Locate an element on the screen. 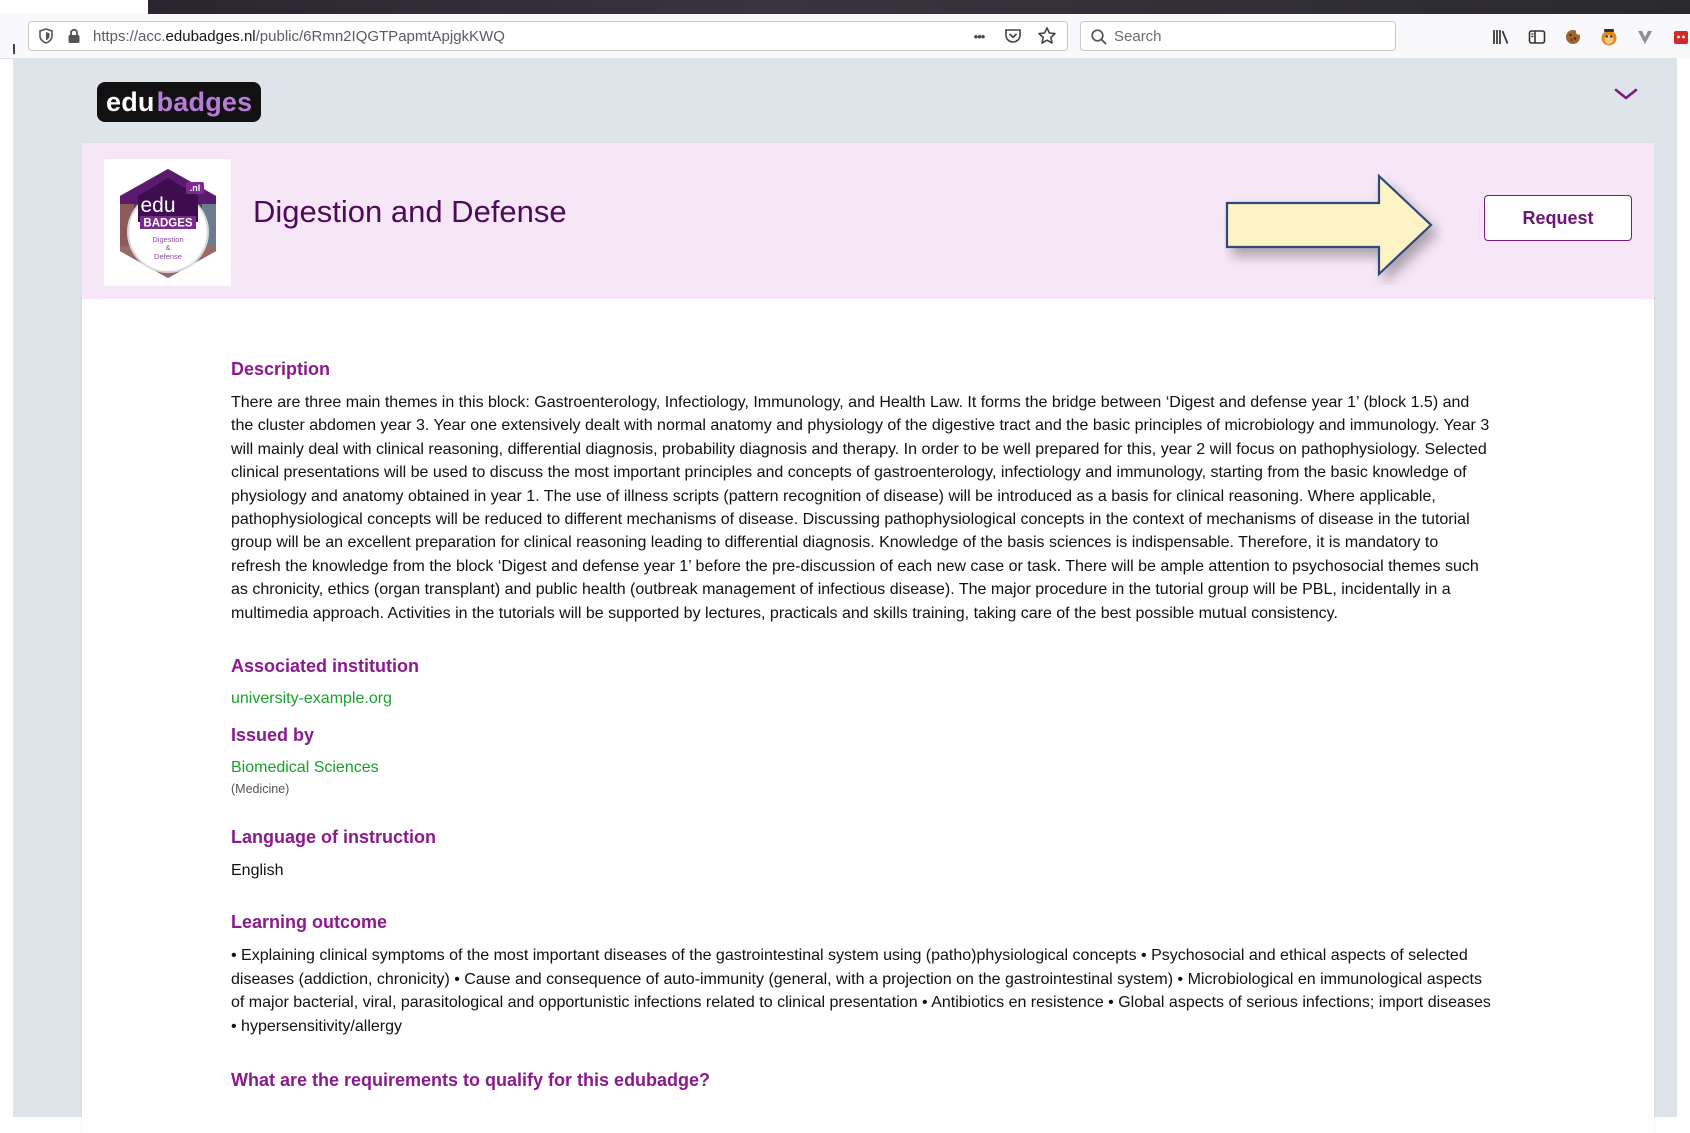 This screenshot has width=1690, height=1133. description-heading: Description is located at coordinates (281, 369).